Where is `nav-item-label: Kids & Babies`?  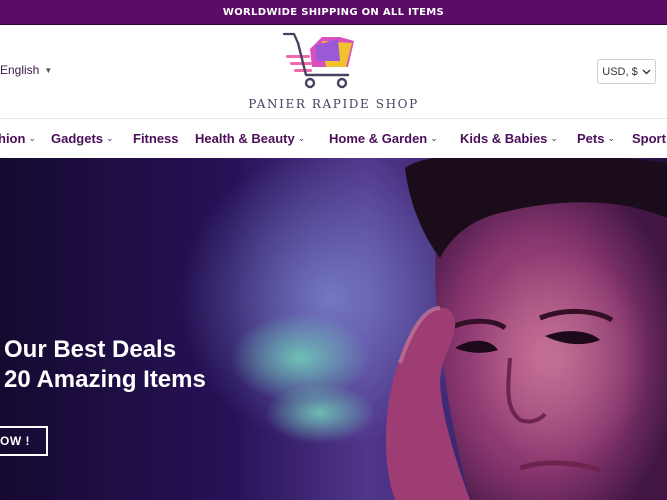 nav-item-label: Kids & Babies is located at coordinates (504, 138).